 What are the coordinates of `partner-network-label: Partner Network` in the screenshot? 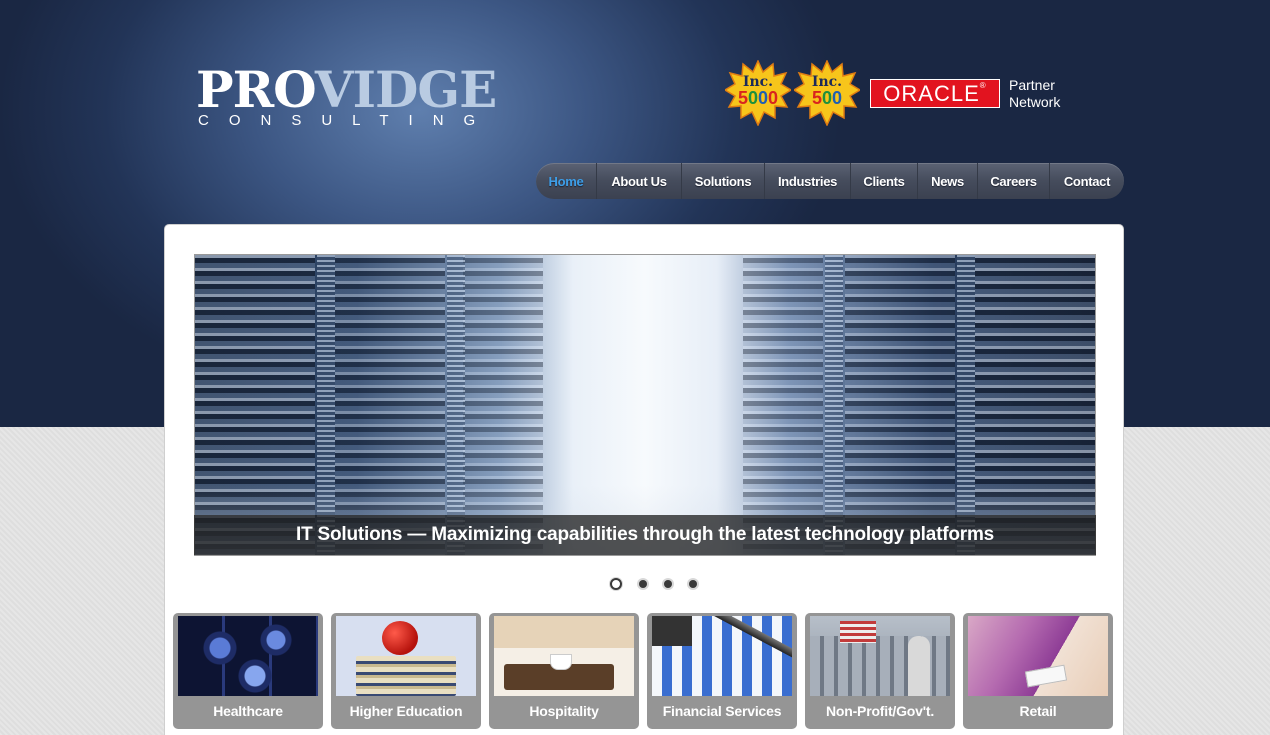 It's located at (1035, 93).